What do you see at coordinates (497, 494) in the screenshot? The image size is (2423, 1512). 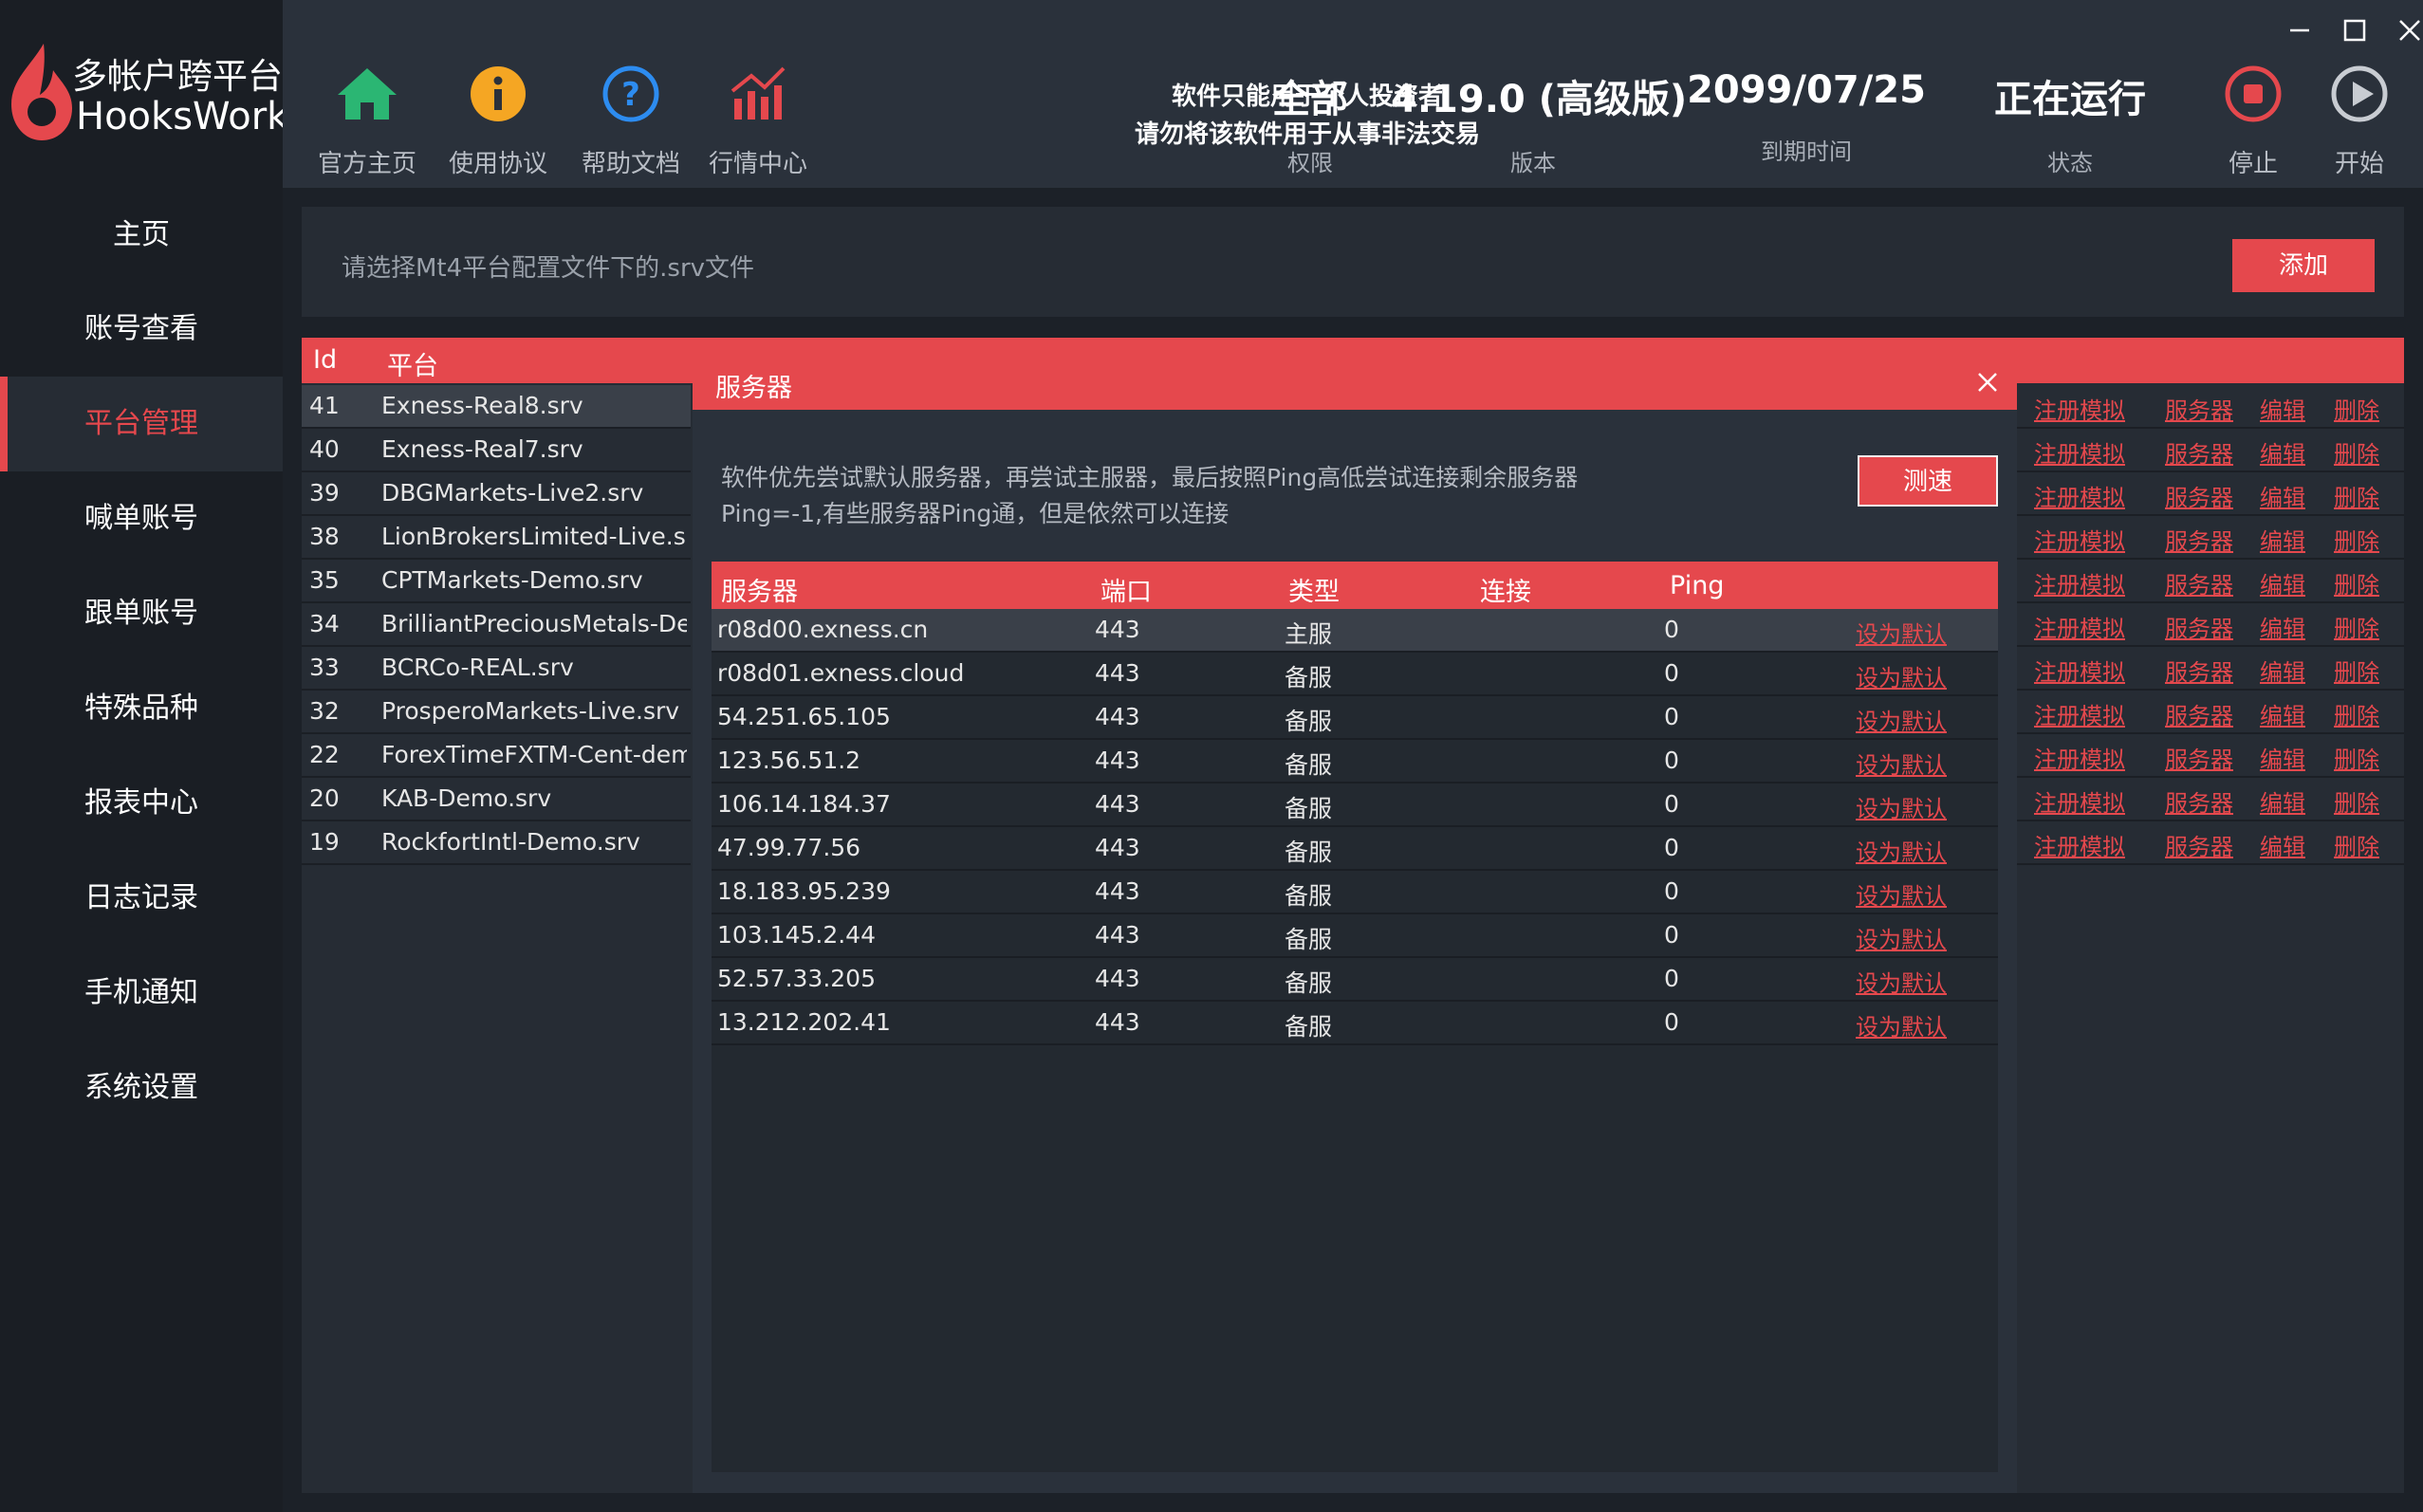 I see `platform-row: 39 DBGMarkets-Live2.srv` at bounding box center [497, 494].